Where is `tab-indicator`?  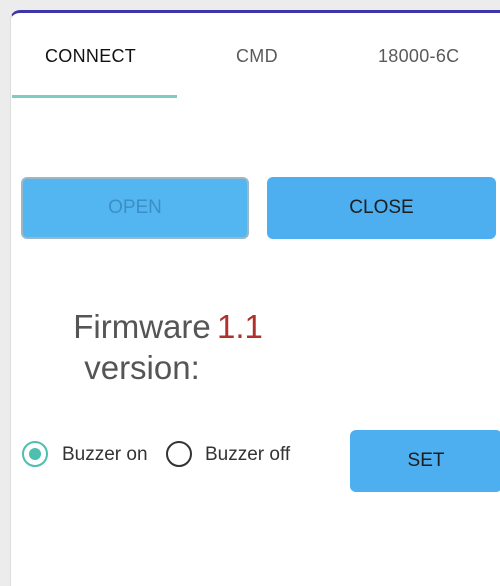 tab-indicator is located at coordinates (94, 96).